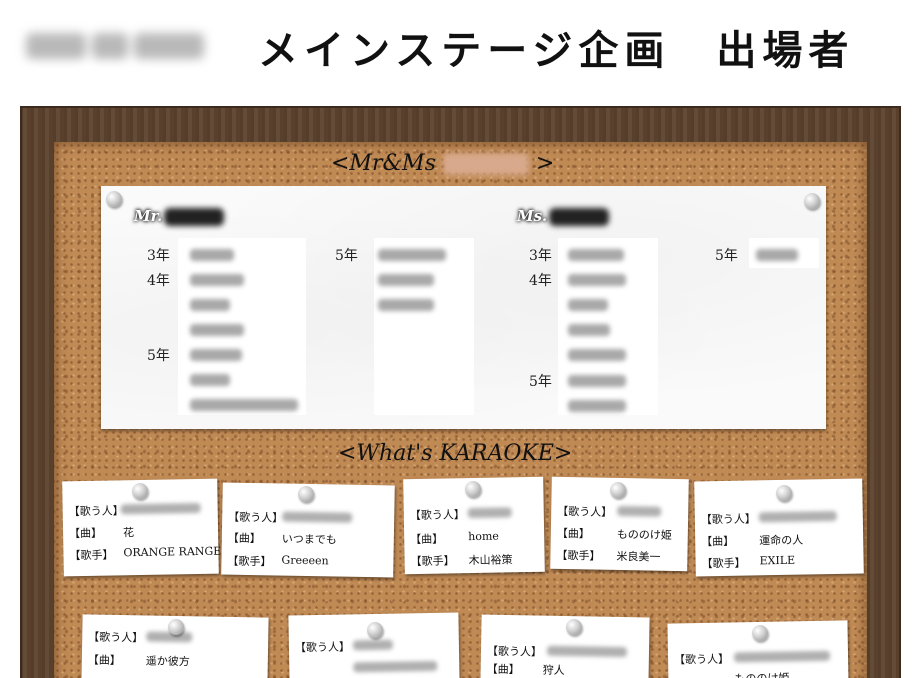  Describe the element at coordinates (540, 256) in the screenshot. I see `ms-grade-3: 3年` at that location.